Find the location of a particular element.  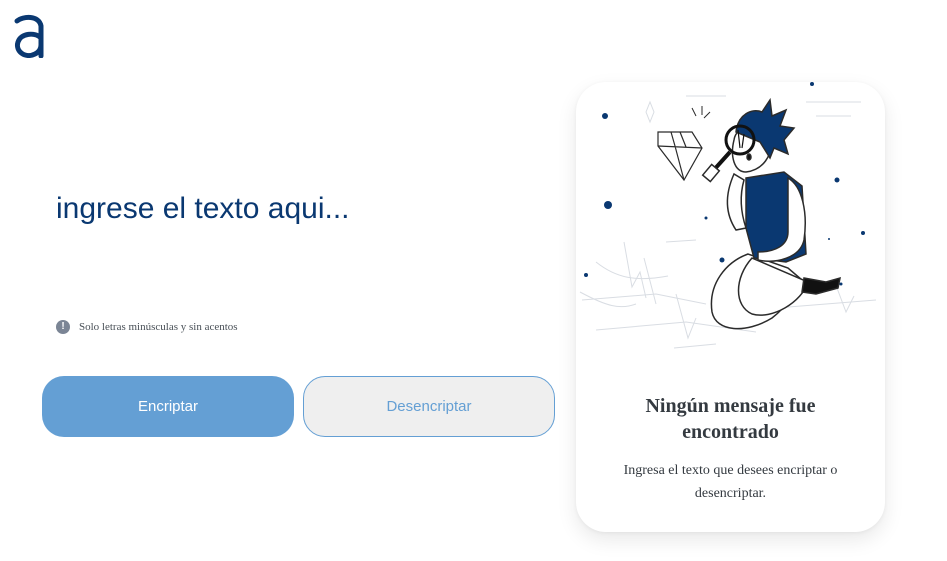

hint-text: Solo letras minúsculas y sin acentos is located at coordinates (158, 327).